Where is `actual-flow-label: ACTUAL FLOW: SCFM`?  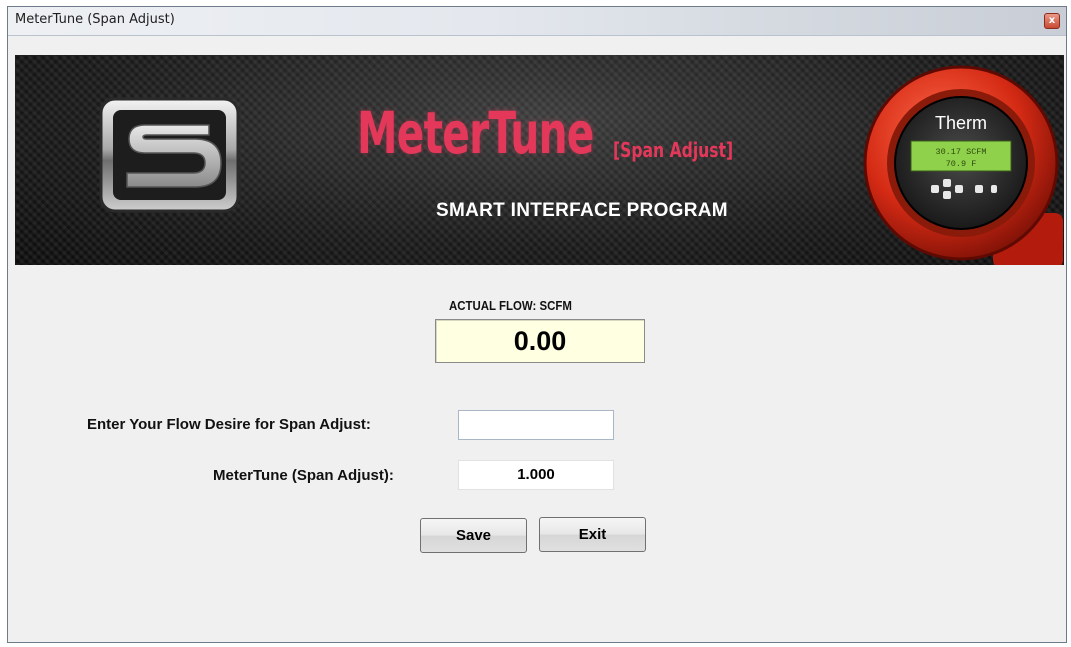
actual-flow-label: ACTUAL FLOW: SCFM is located at coordinates (510, 305).